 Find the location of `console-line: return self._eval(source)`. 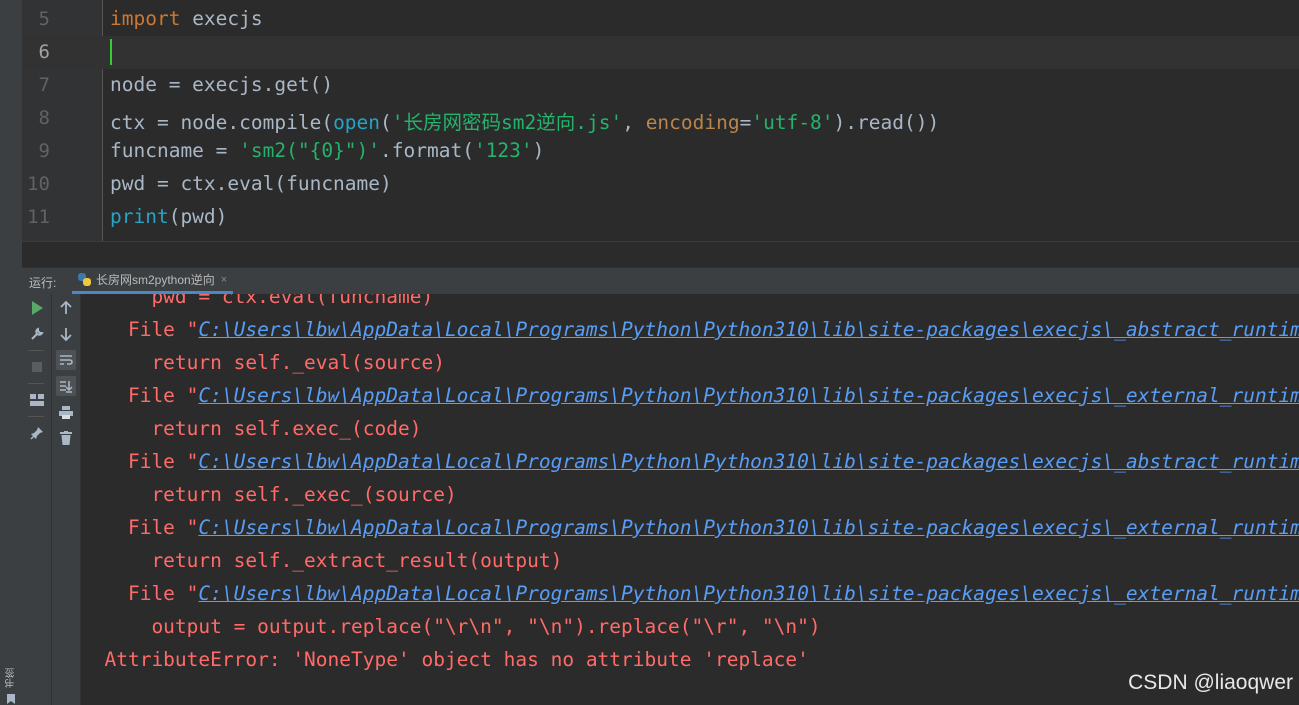

console-line: return self._eval(source) is located at coordinates (263, 362).